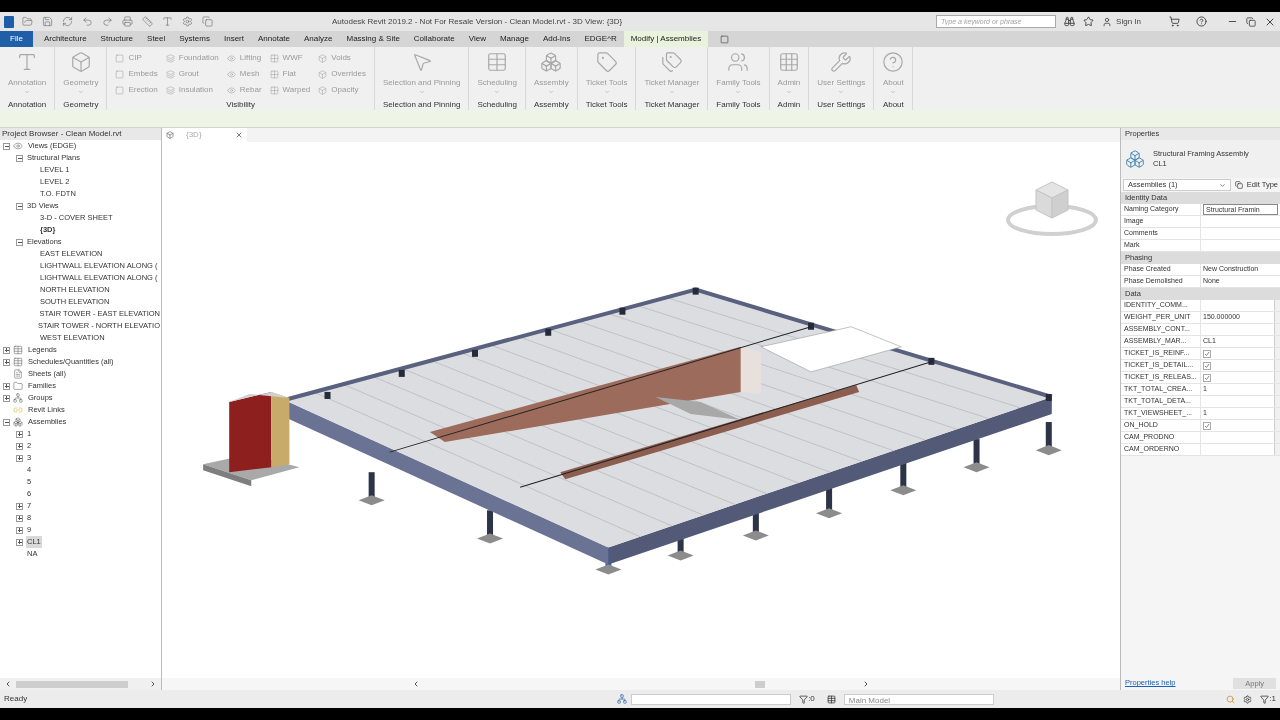 This screenshot has width=1280, height=720. I want to click on window-title: Autodesk Revit 2019.2 - Not For Resale Version - Clean Model.rvt - 3D View: {3D}, so click(477, 21).